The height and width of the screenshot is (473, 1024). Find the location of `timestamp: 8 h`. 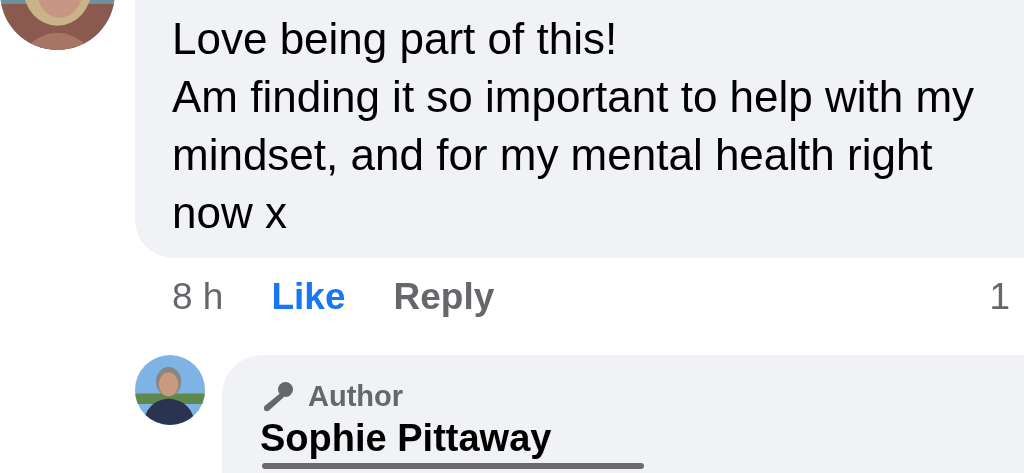

timestamp: 8 h is located at coordinates (198, 297).